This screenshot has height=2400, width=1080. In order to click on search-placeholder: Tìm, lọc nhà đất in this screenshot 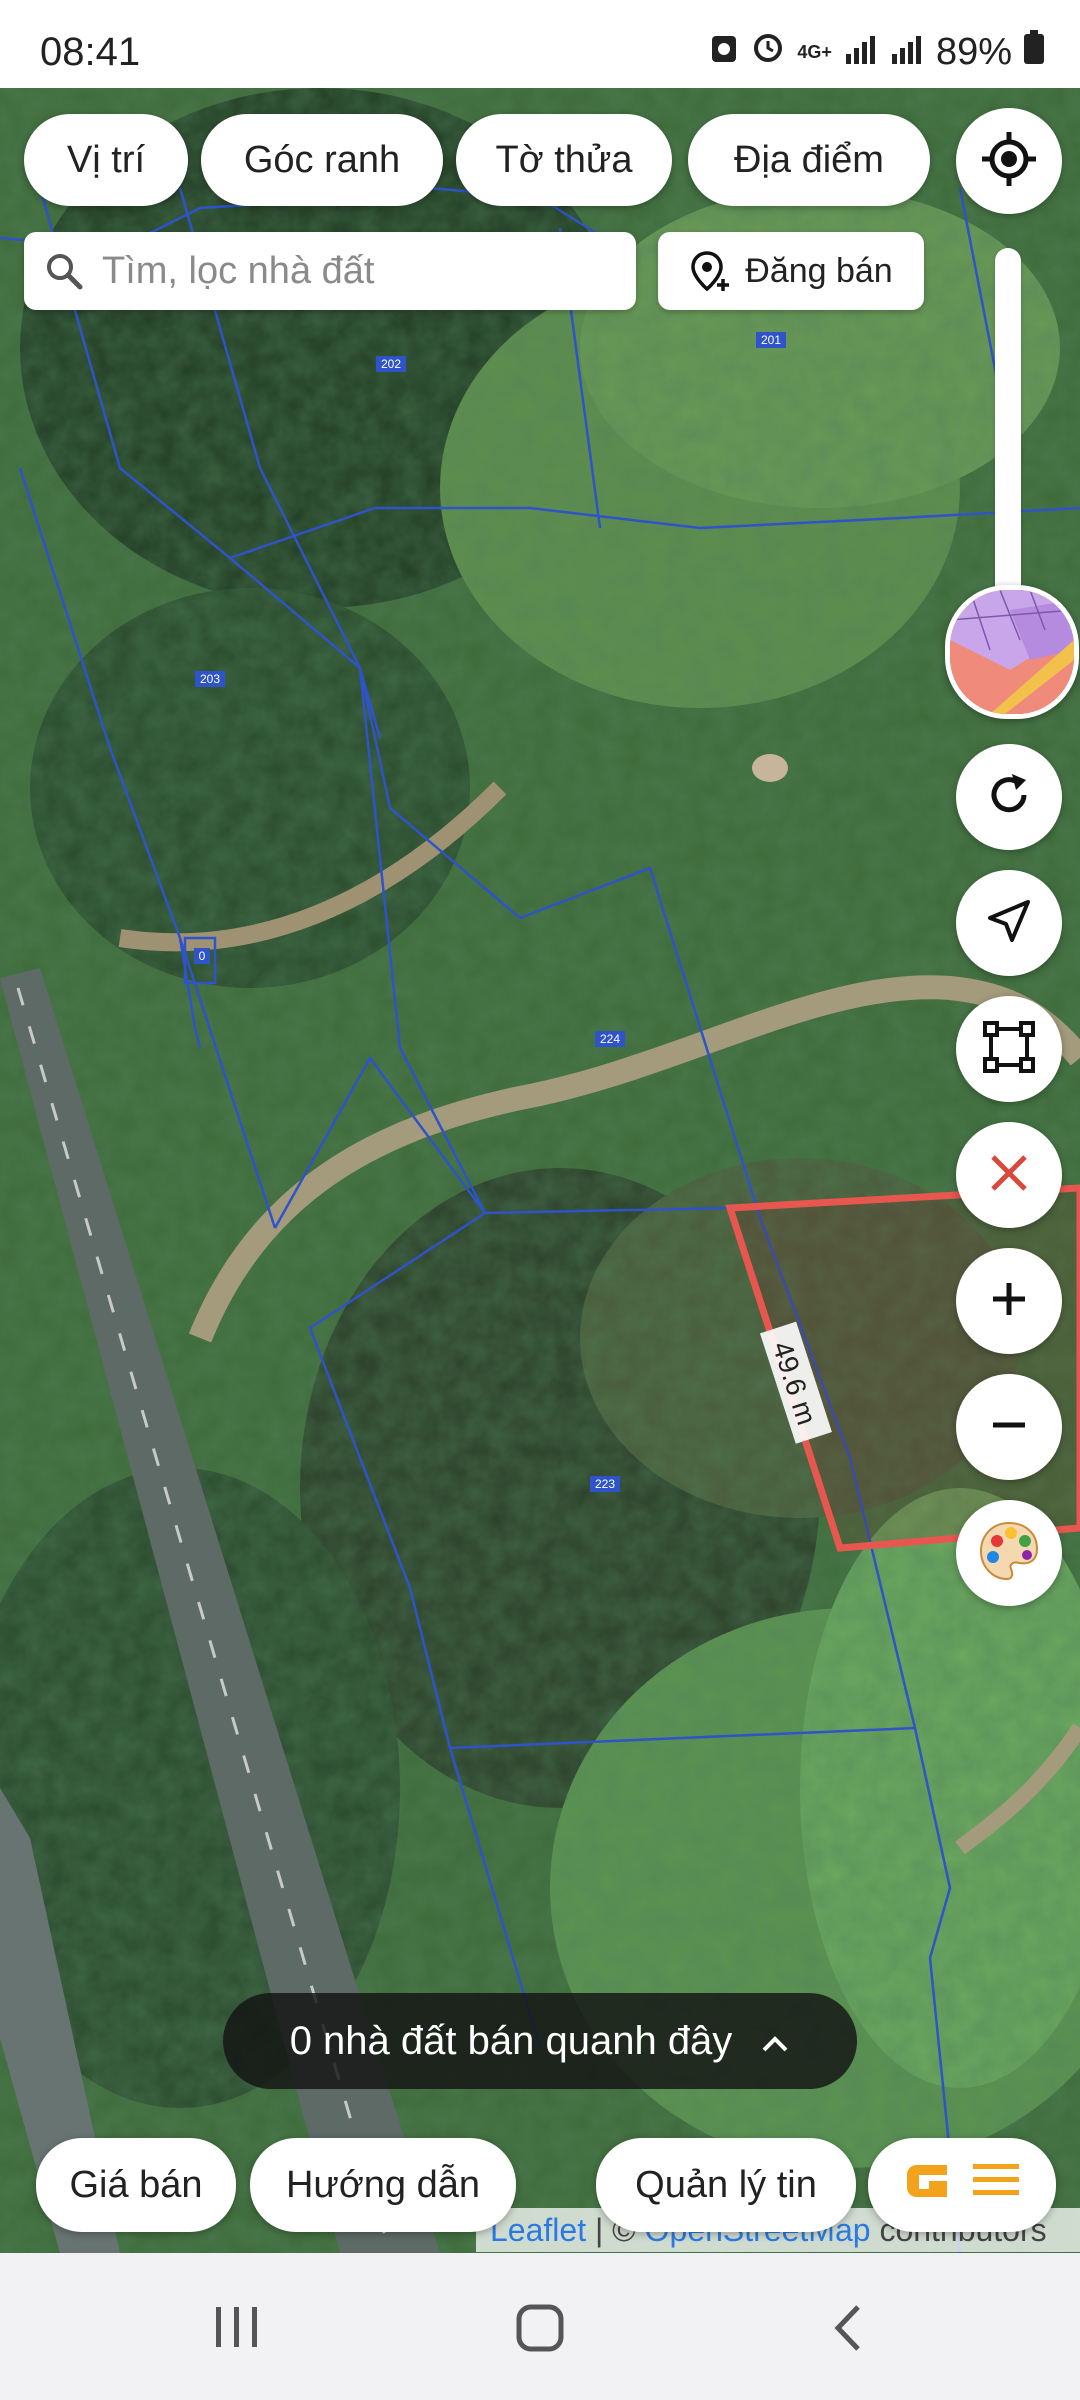, I will do `click(238, 270)`.